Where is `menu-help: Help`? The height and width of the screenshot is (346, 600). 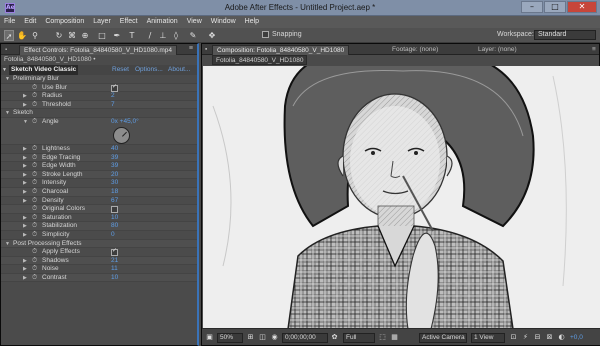 menu-help: Help is located at coordinates (252, 22).